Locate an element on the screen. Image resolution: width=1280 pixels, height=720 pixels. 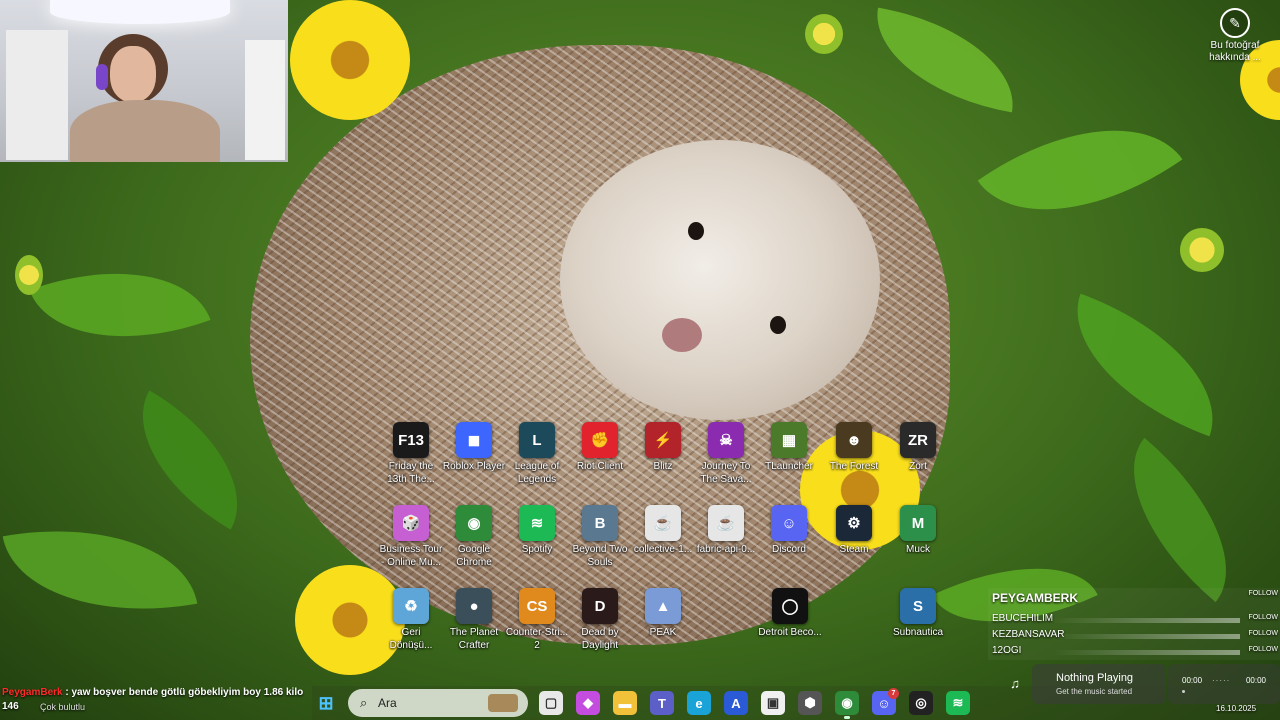
desktop-icon-muck: M Muck is located at coordinates (918, 530).